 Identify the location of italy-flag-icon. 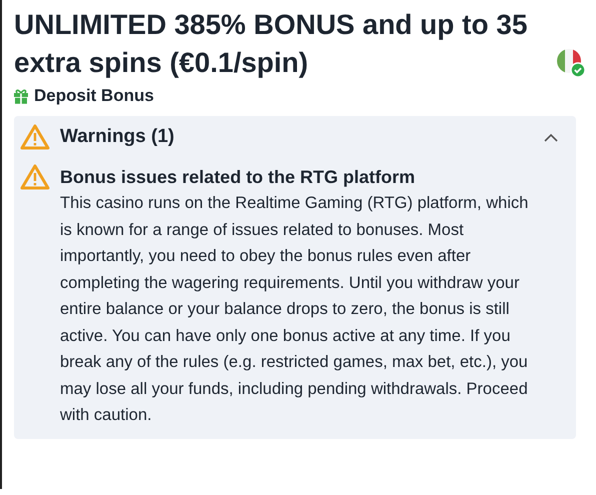
(571, 63).